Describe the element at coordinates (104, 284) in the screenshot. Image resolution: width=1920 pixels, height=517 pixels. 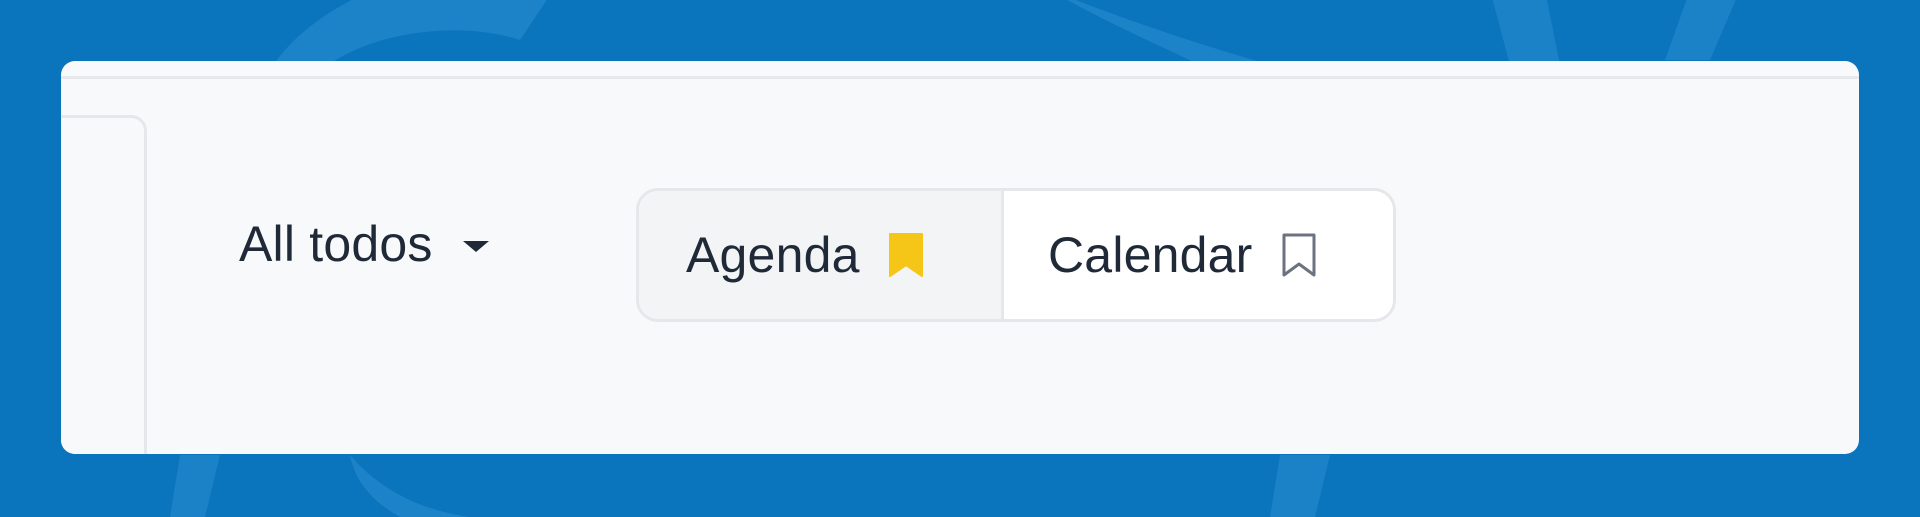
I see `sidebar-panel-edge` at that location.